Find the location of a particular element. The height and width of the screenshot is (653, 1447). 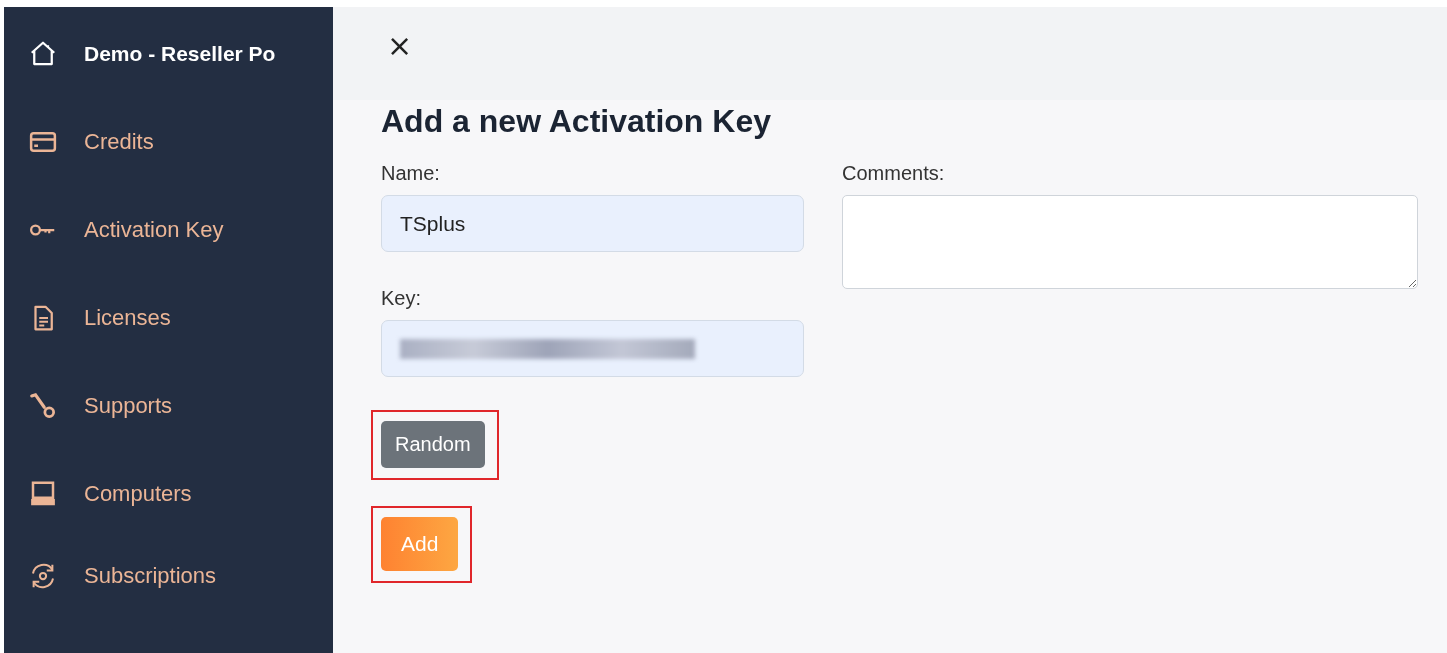

sidebar-item: Computers is located at coordinates (168, 494).